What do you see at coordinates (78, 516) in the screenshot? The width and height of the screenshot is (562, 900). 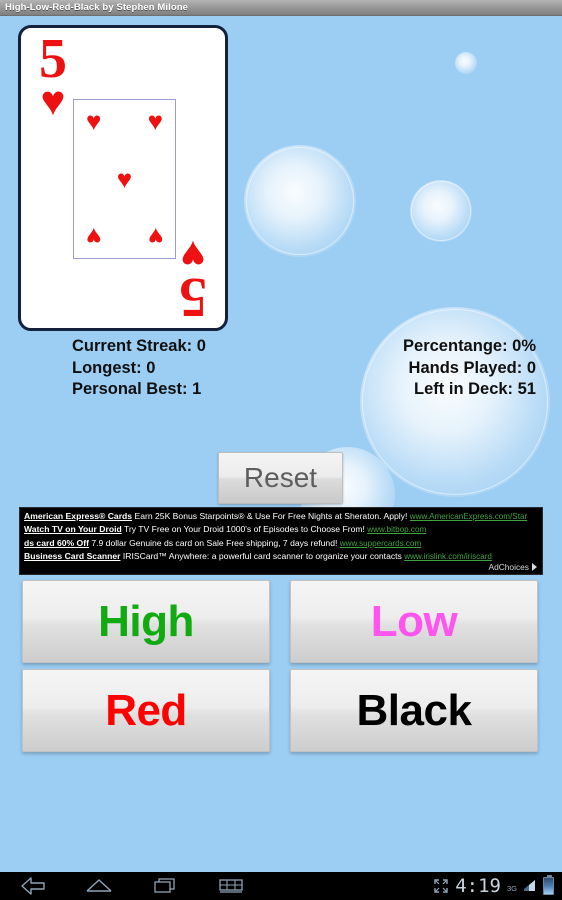 I see `ad-headline: American Express® Cards` at bounding box center [78, 516].